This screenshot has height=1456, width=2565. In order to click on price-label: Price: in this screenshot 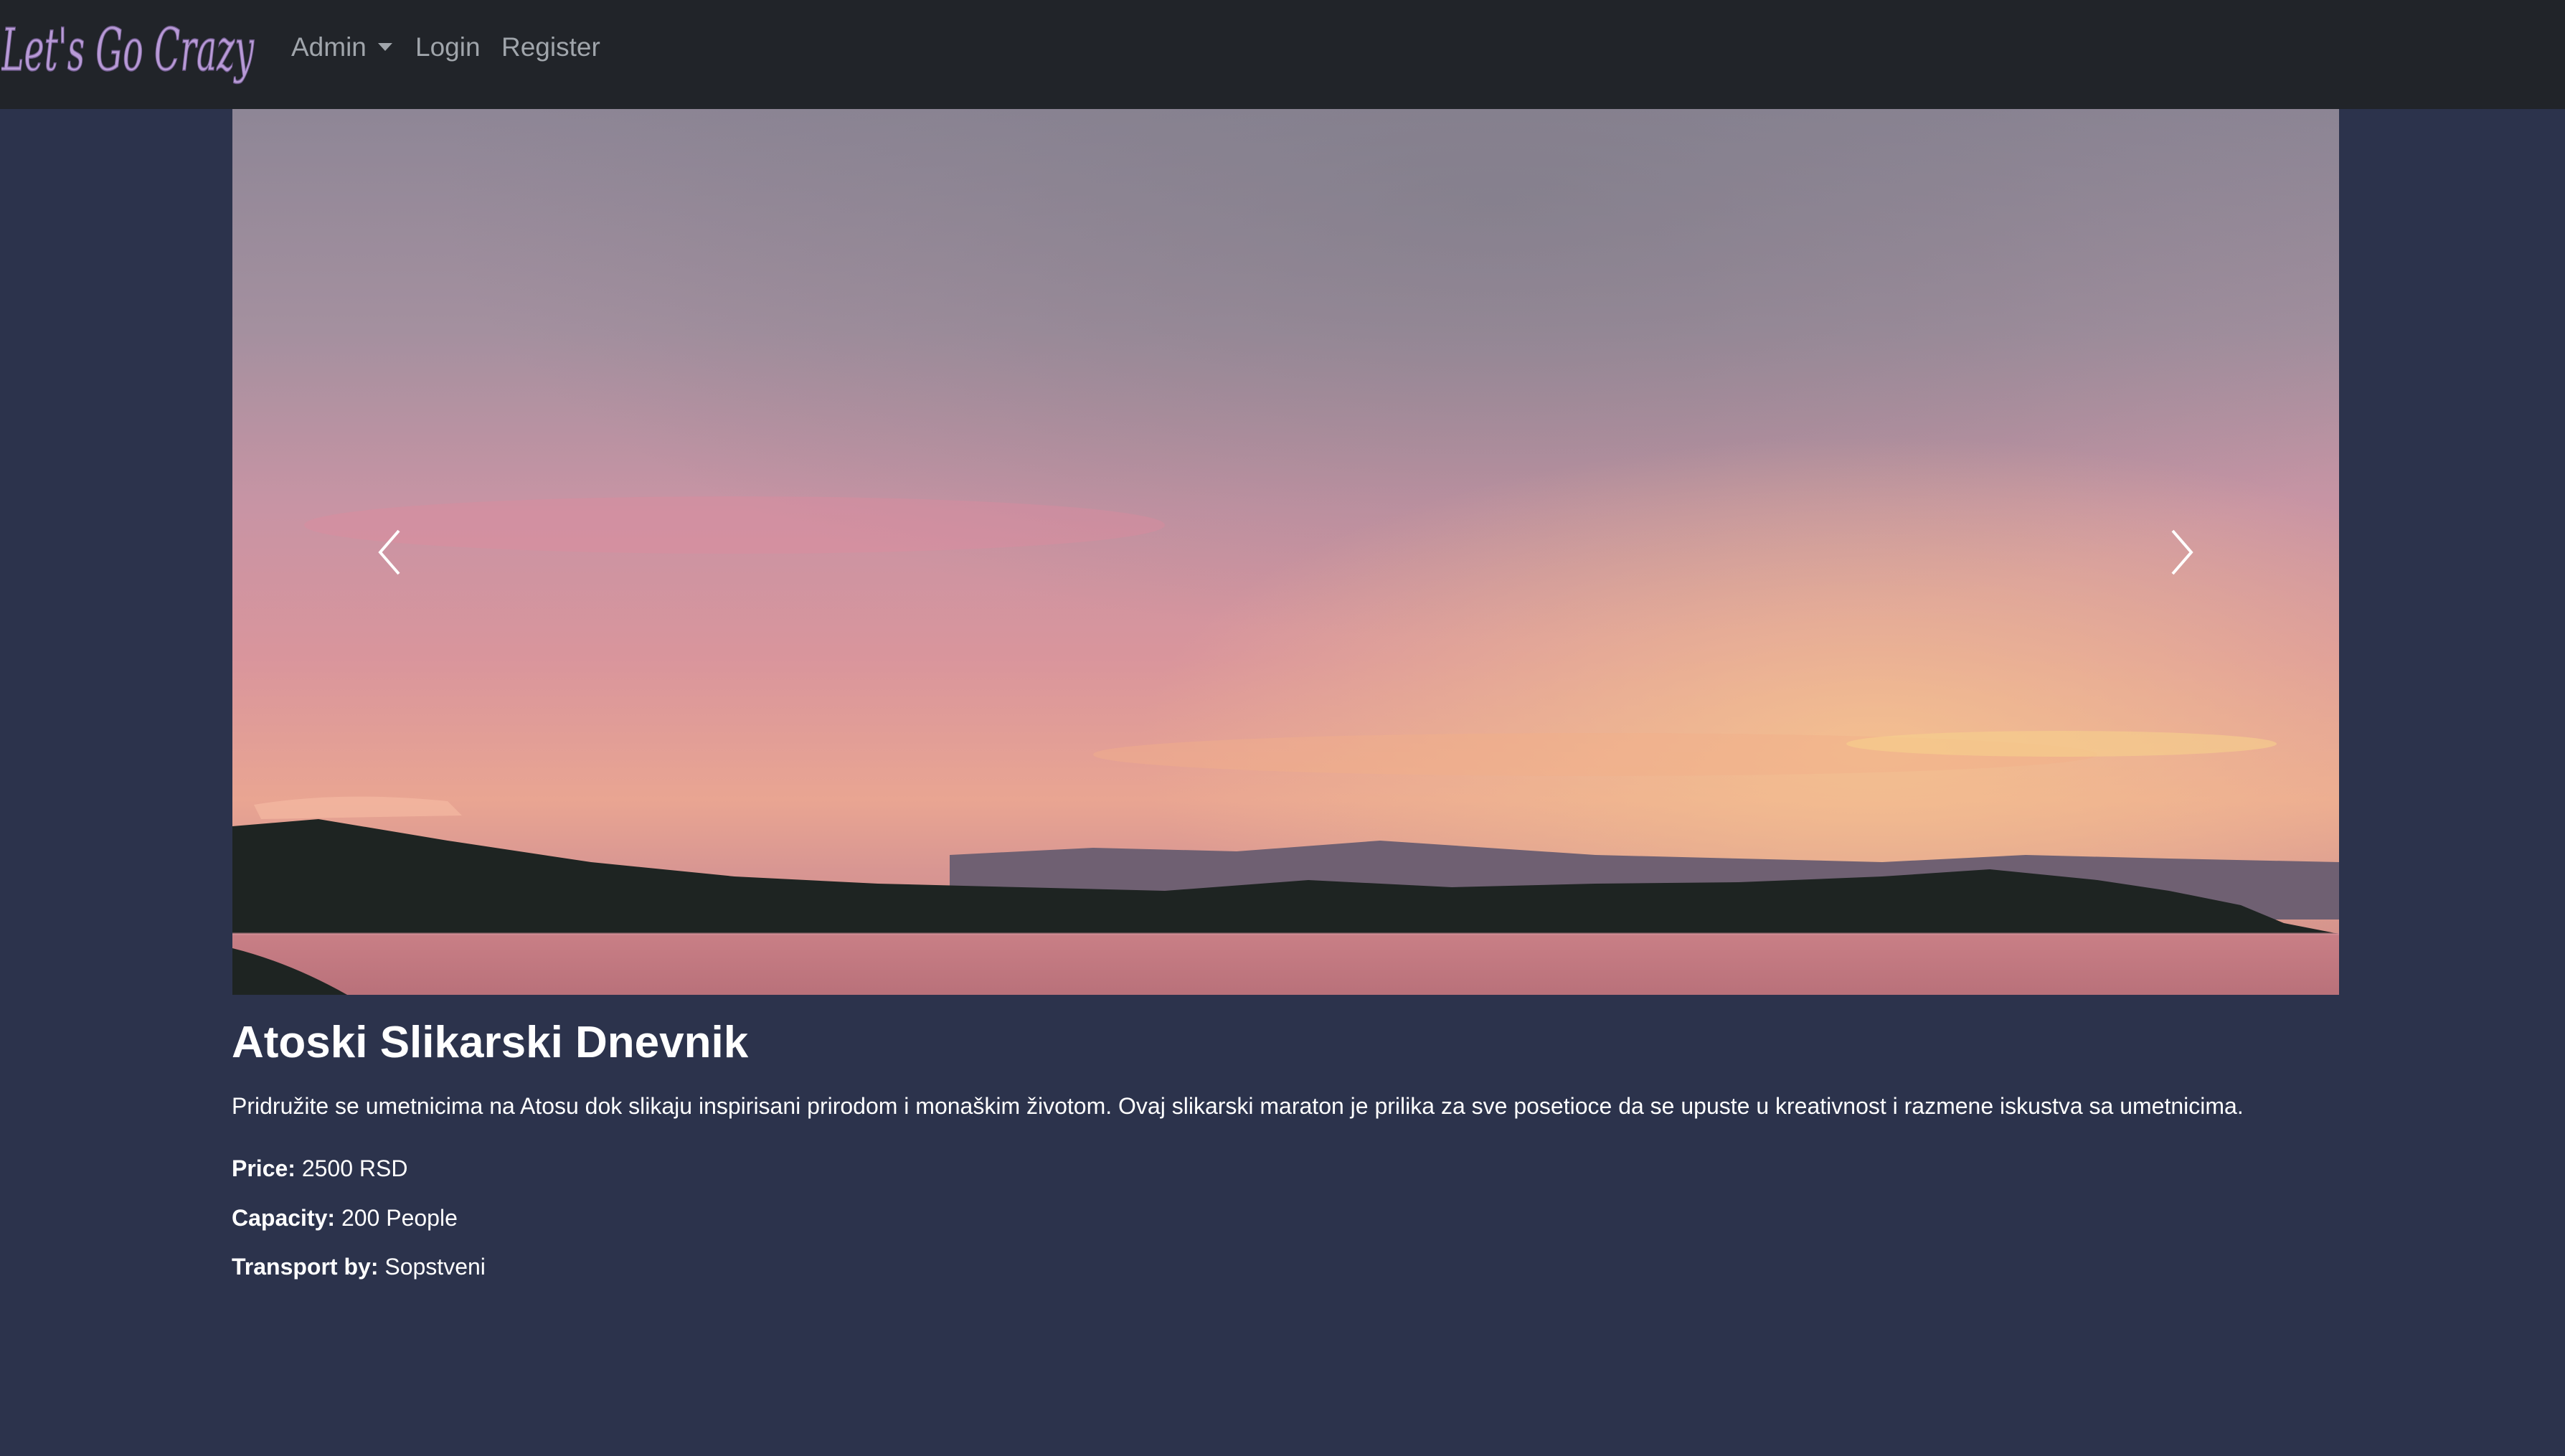, I will do `click(264, 1168)`.